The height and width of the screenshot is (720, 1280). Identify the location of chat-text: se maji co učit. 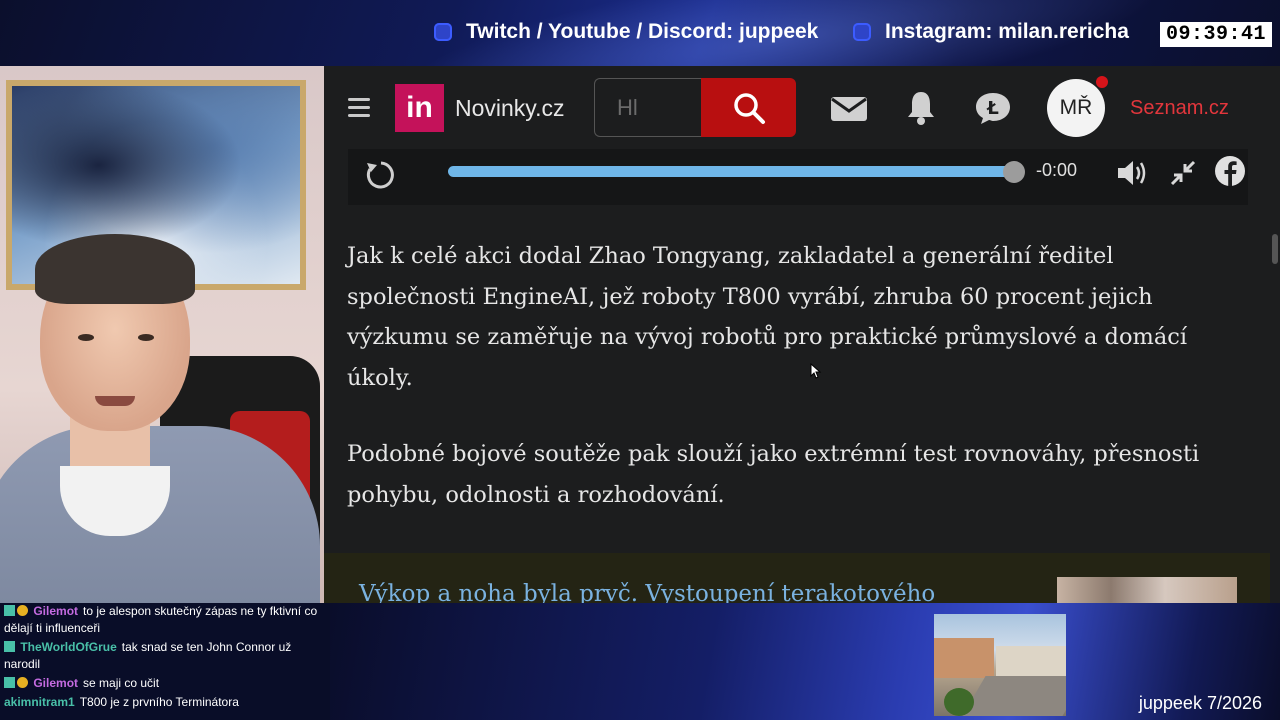
(121, 683).